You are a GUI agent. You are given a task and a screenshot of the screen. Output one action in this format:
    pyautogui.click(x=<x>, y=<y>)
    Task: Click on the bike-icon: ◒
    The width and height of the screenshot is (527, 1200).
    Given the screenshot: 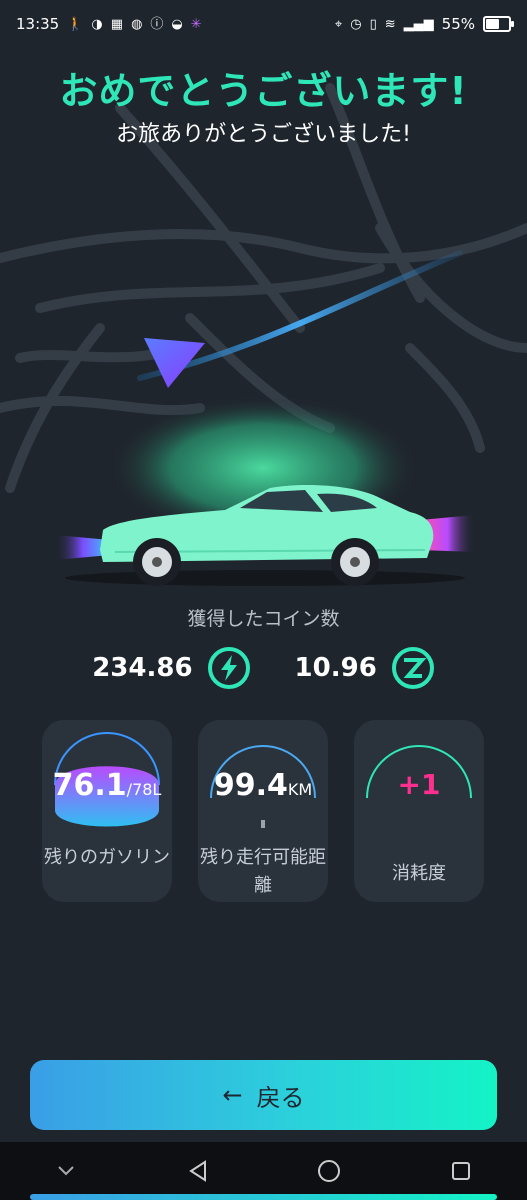 What is the action you would take?
    pyautogui.click(x=177, y=24)
    